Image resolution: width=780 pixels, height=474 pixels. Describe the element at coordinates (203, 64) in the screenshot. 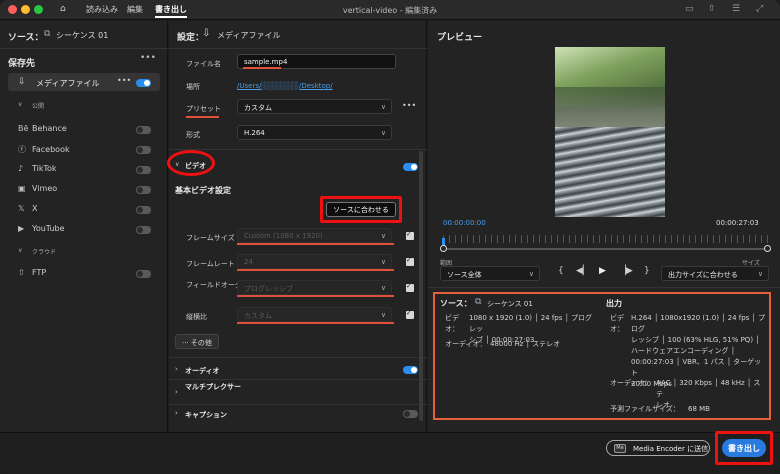

I see `filename-label: ファイル名` at that location.